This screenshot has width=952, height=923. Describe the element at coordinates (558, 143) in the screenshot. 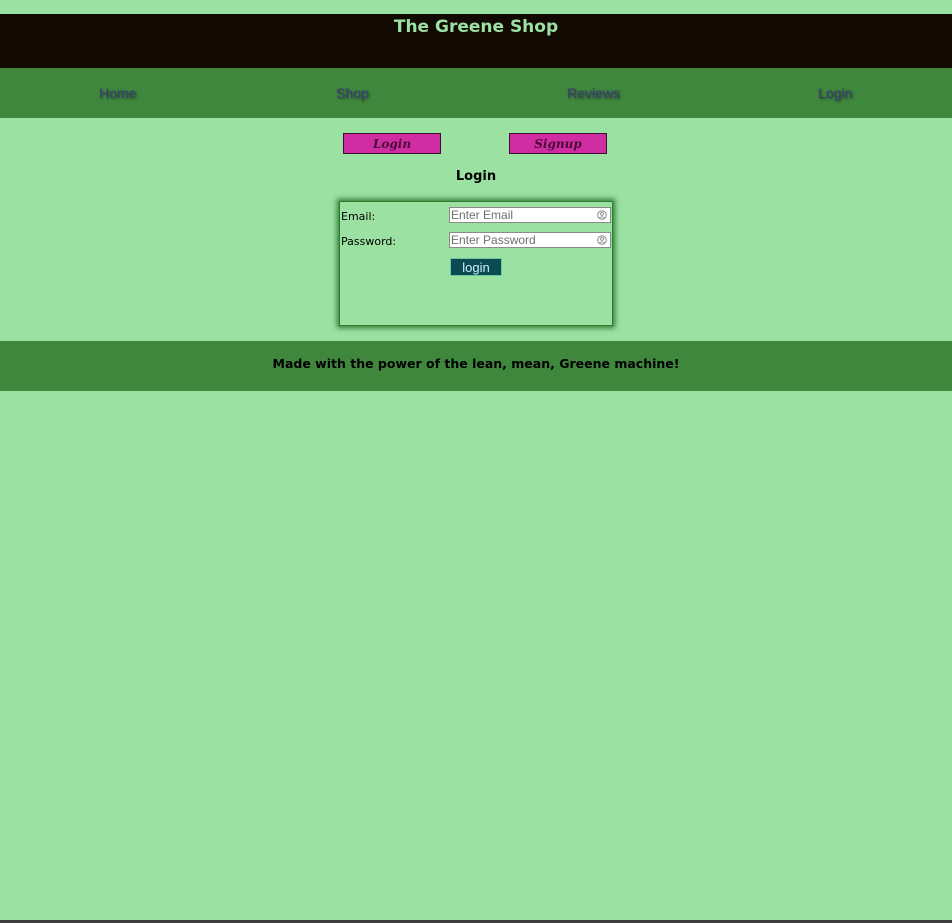

I see `signup-tab-button: Signup` at that location.